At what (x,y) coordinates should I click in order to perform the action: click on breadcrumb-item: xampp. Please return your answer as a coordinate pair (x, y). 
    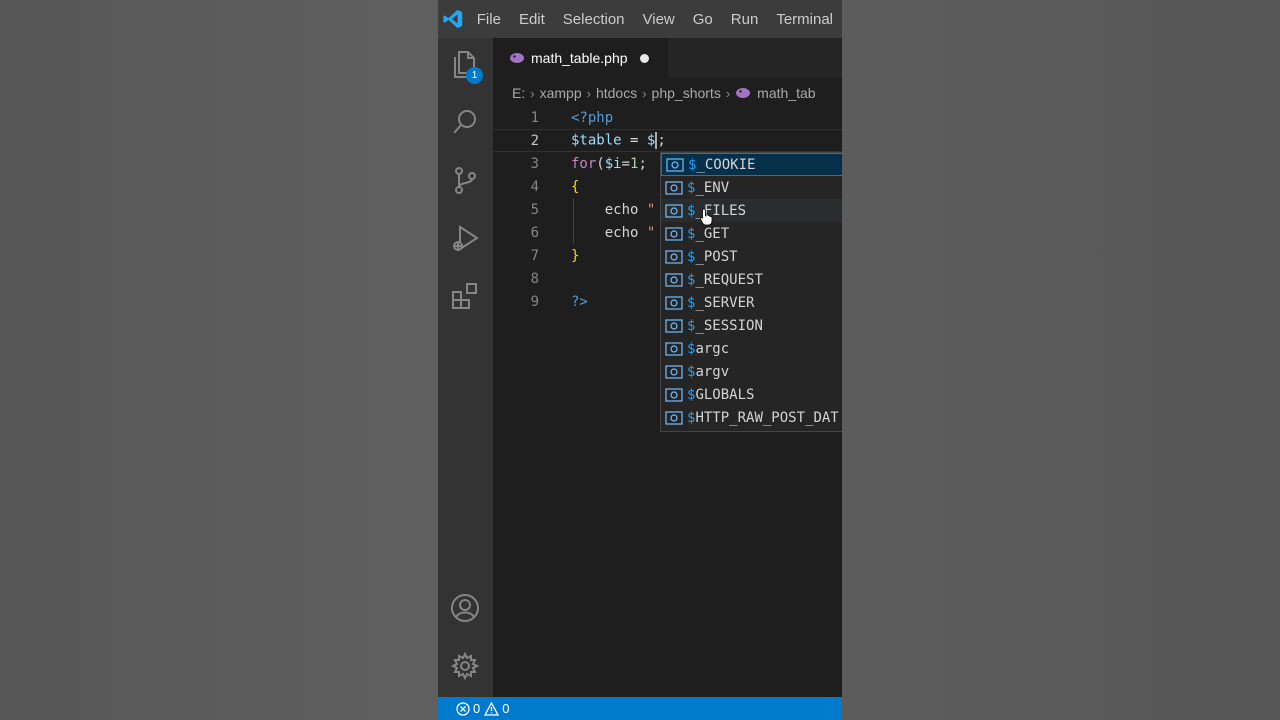
    Looking at the image, I should click on (561, 93).